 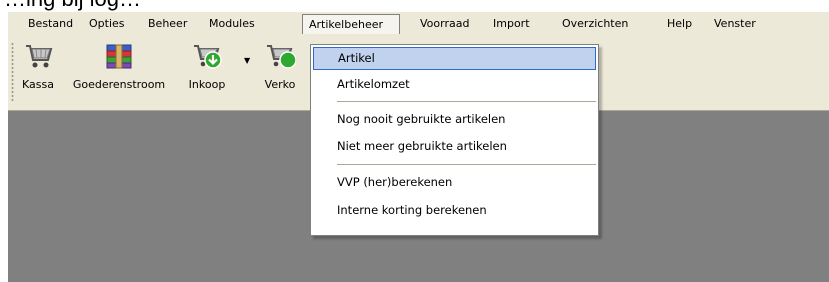 What do you see at coordinates (679, 24) in the screenshot?
I see `menu-help: Help` at bounding box center [679, 24].